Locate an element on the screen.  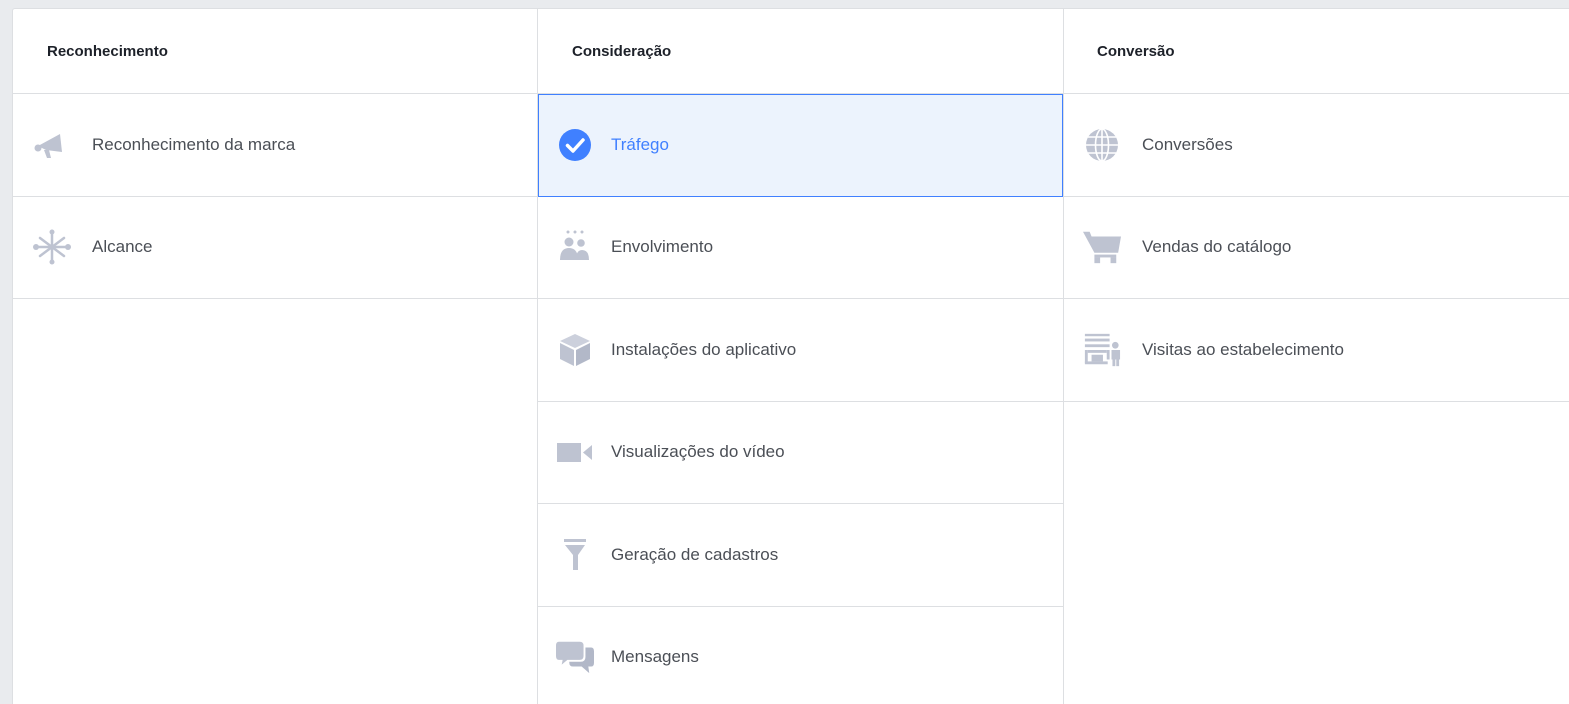
objective-label: Mensagens is located at coordinates (655, 657).